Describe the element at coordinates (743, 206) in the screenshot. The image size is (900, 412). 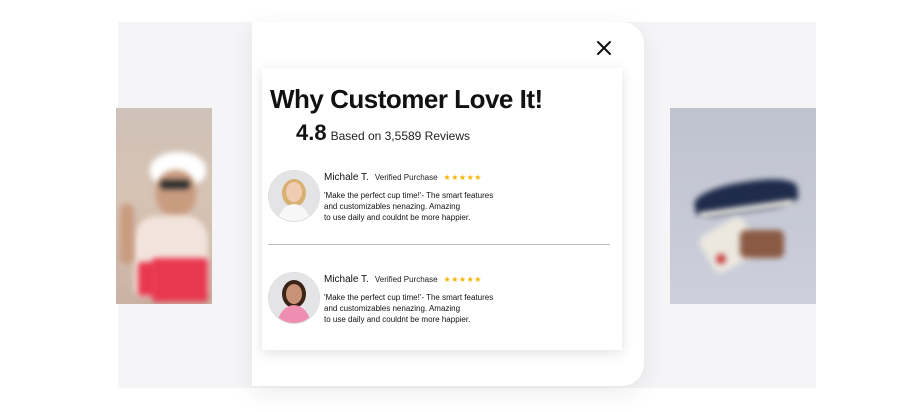
I see `product-photo-loafer-shoe` at that location.